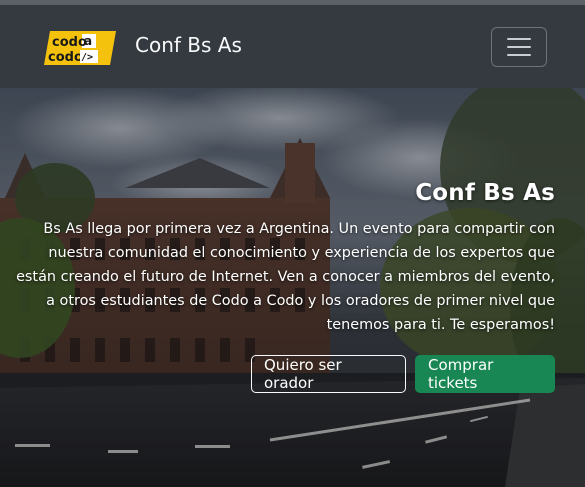 The image size is (585, 487). Describe the element at coordinates (188, 45) in the screenshot. I see `navbar-brand: Conf Bs As` at that location.